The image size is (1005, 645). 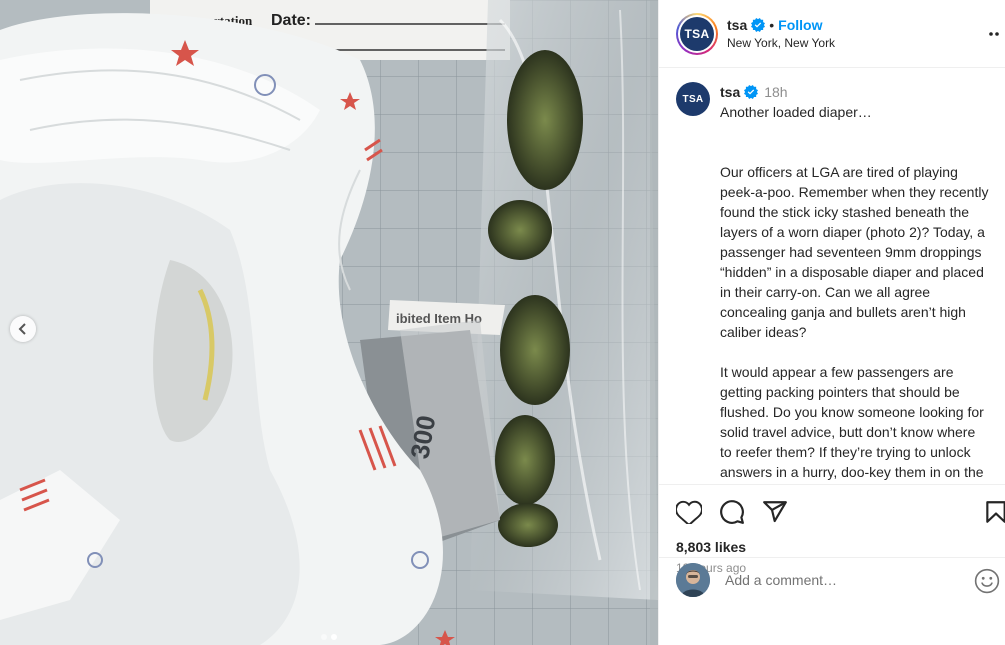 What do you see at coordinates (334, 637) in the screenshot?
I see `carousel-dot-active` at bounding box center [334, 637].